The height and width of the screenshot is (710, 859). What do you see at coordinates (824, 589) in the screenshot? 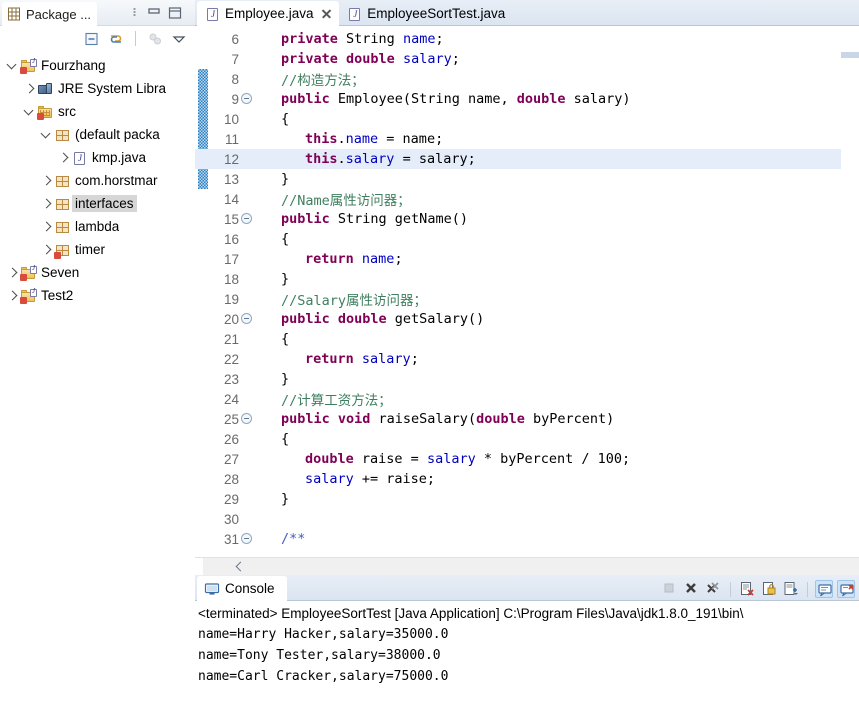
I see `display-selected-console-icon` at bounding box center [824, 589].